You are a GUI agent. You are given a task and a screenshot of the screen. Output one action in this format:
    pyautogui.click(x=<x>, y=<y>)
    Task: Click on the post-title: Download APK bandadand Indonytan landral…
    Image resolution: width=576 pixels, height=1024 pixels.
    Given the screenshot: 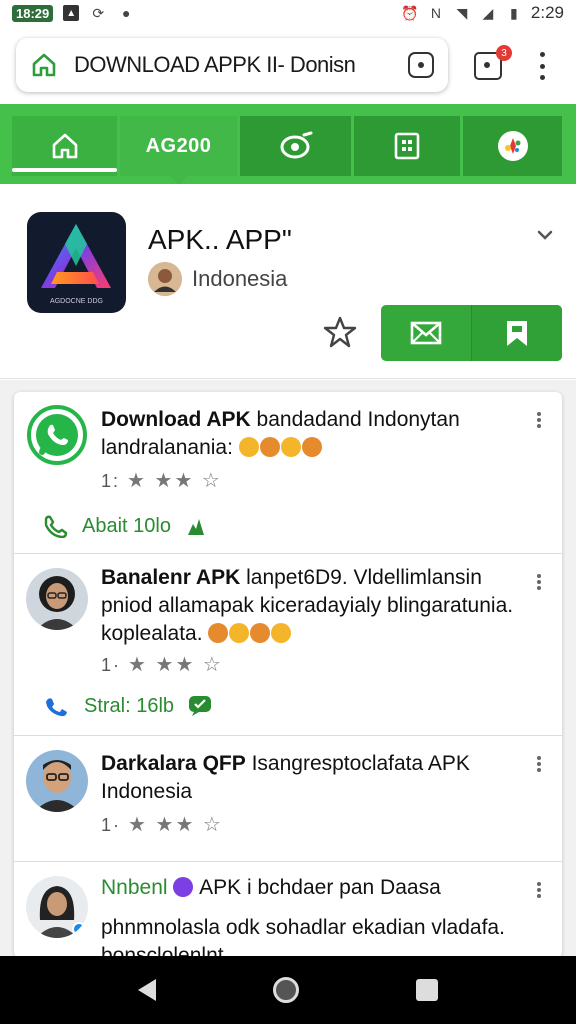 What is the action you would take?
    pyautogui.click(x=280, y=433)
    